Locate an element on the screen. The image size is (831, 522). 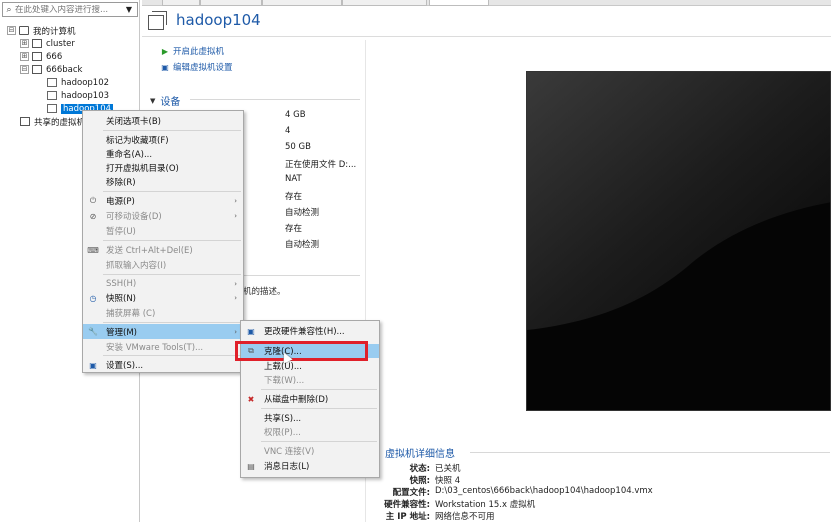
menu-item-manage: 🔧 管理(M) › is located at coordinates (163, 331).